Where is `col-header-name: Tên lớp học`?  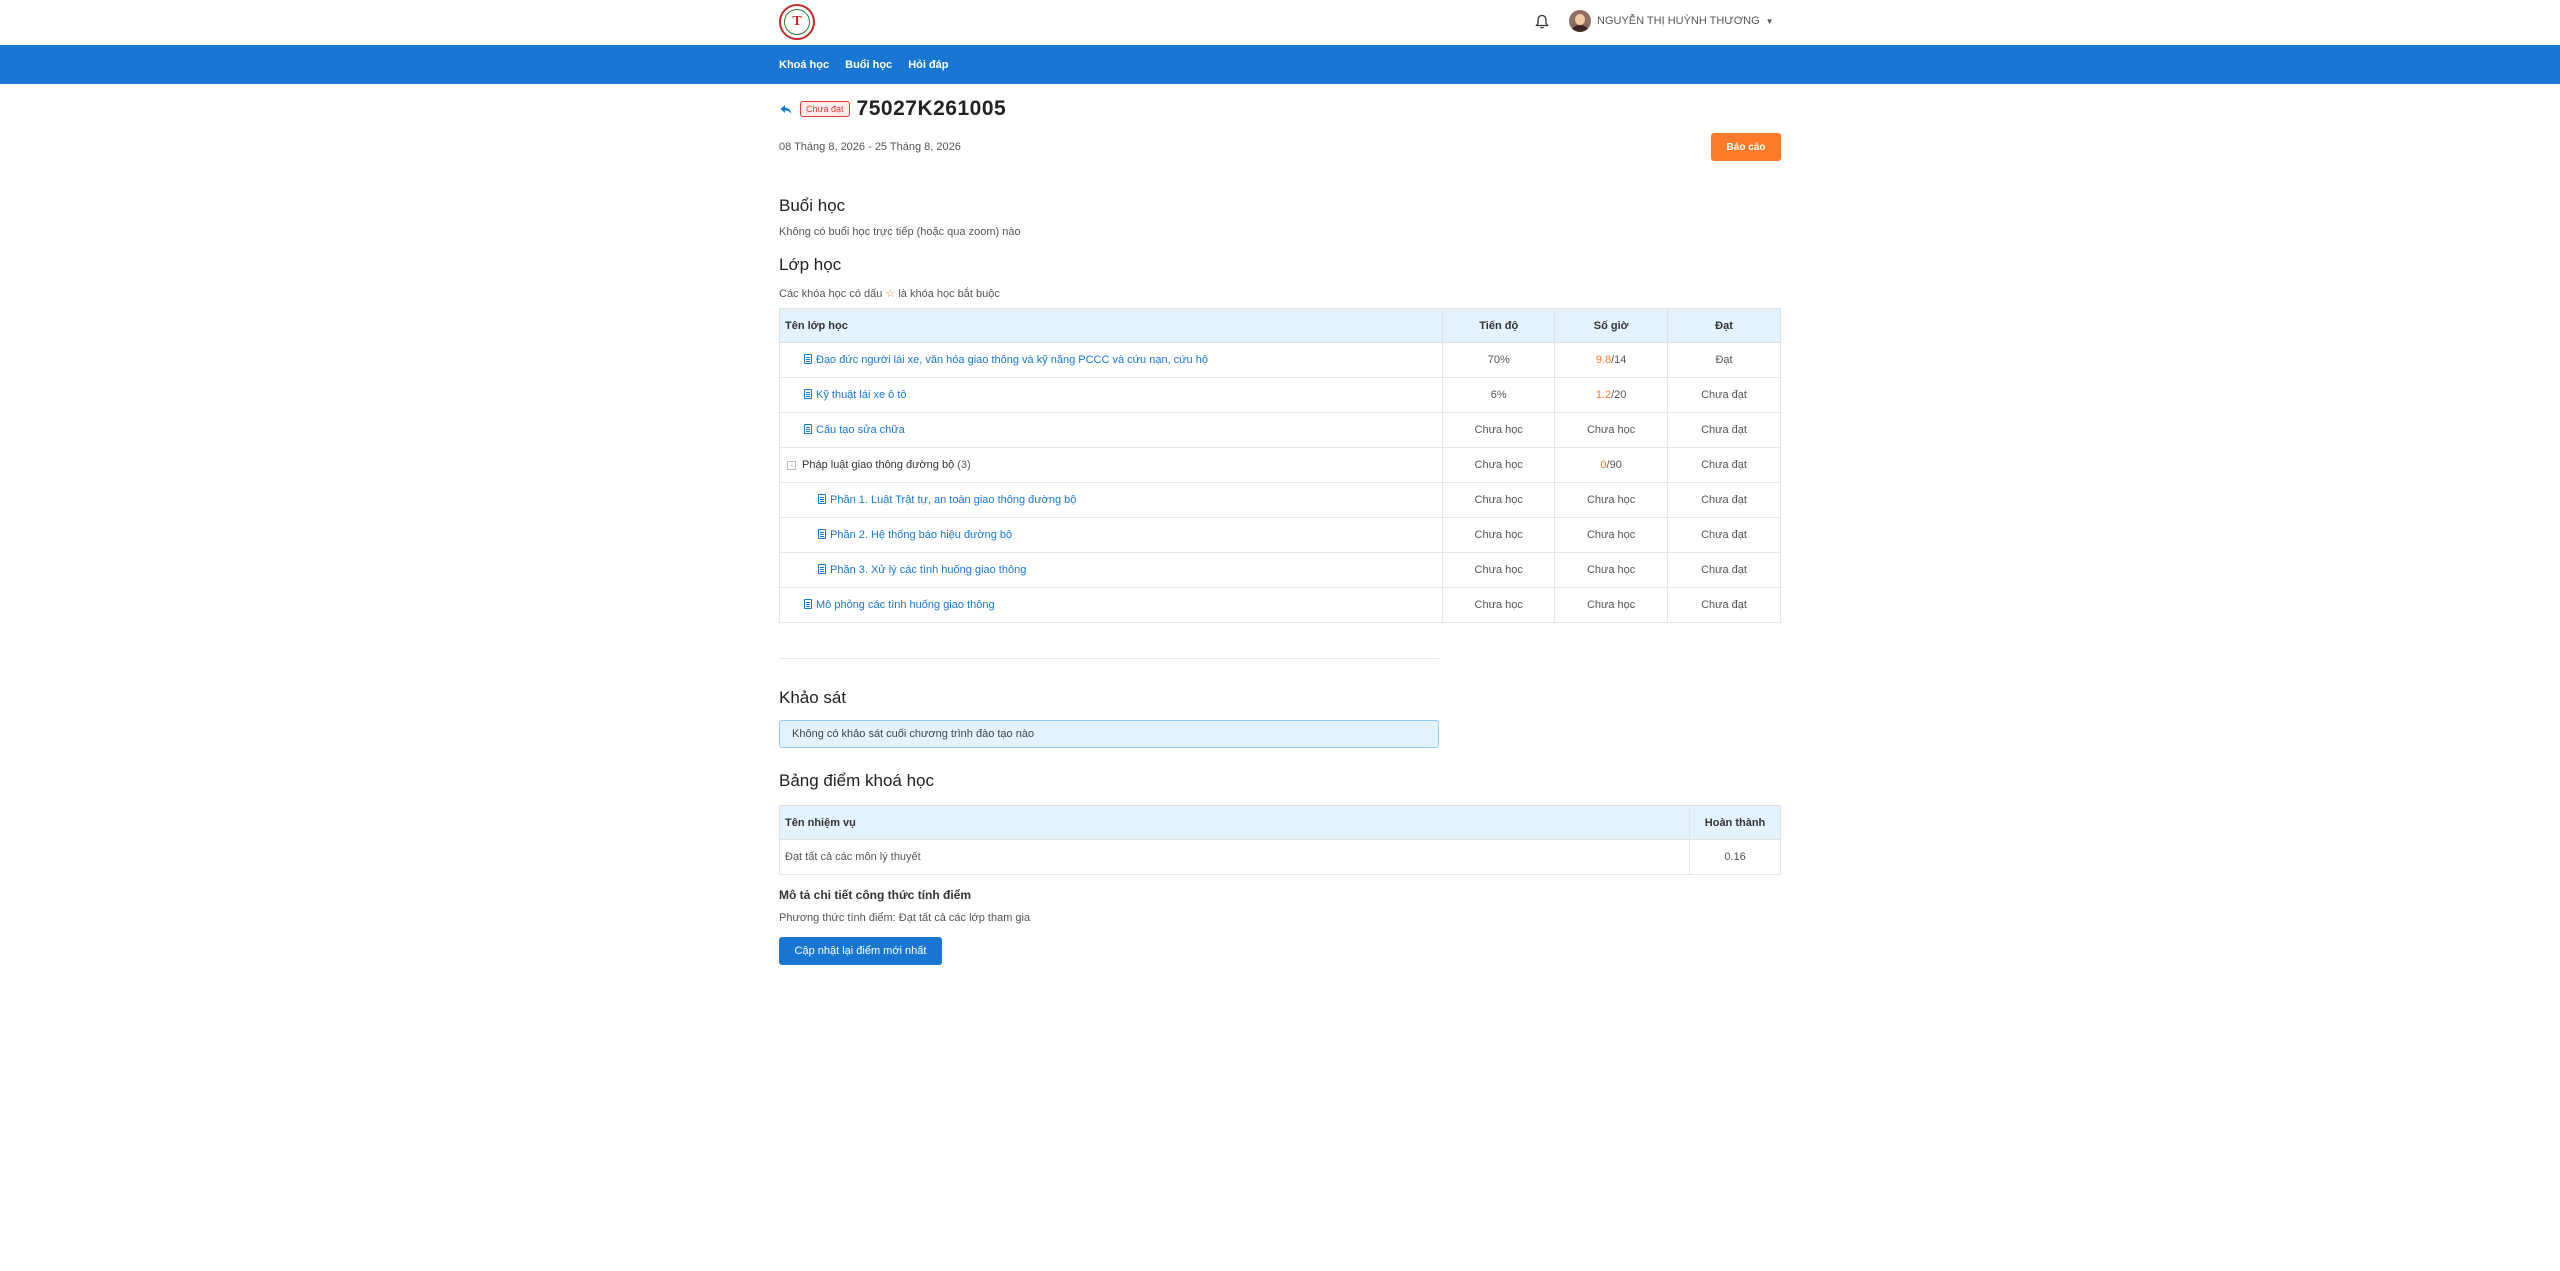
col-header-name: Tên lớp học is located at coordinates (1111, 325).